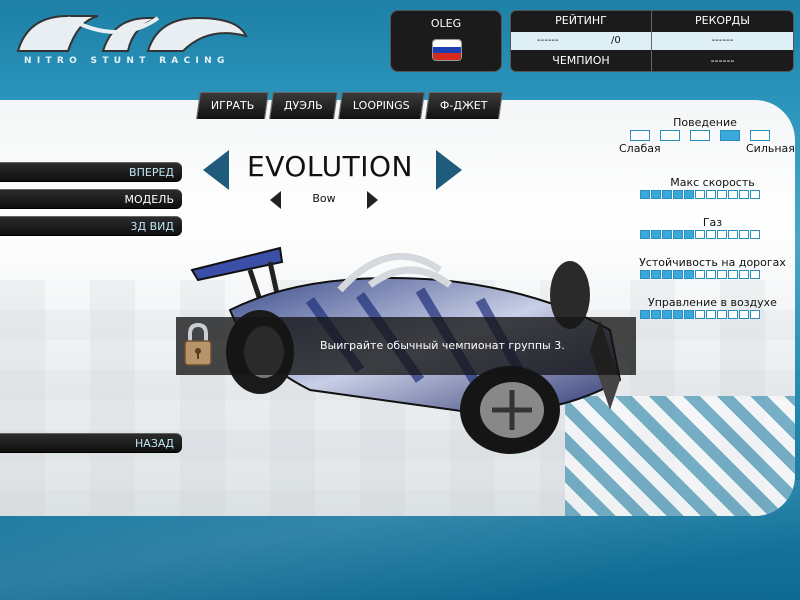 This screenshot has height=600, width=800. Describe the element at coordinates (712, 302) in the screenshot. I see `stat-label: Управление в воздухе` at that location.